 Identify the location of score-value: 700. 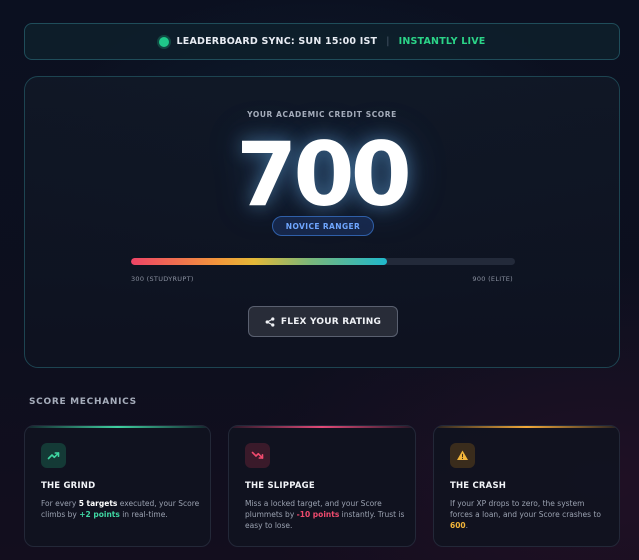
(324, 174).